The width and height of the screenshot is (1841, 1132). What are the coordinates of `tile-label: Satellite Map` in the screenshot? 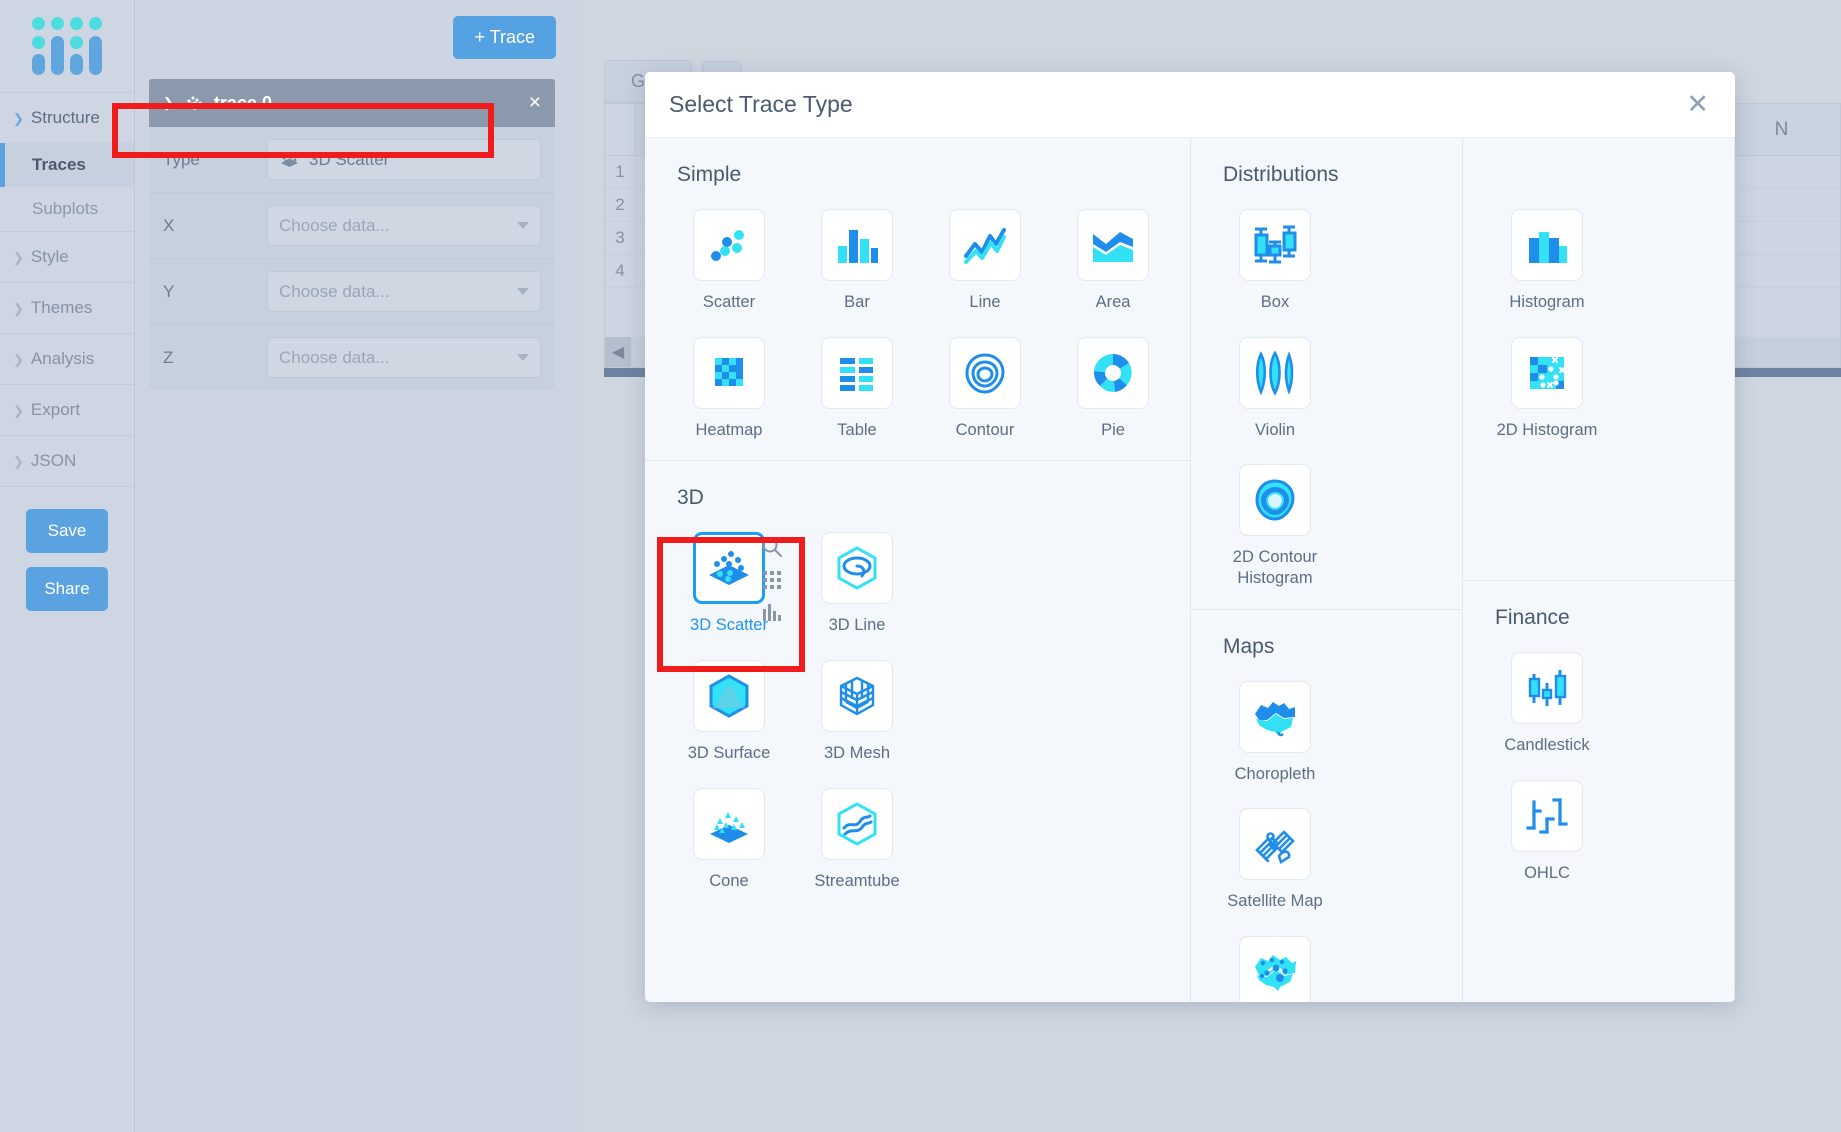 It's located at (1275, 901).